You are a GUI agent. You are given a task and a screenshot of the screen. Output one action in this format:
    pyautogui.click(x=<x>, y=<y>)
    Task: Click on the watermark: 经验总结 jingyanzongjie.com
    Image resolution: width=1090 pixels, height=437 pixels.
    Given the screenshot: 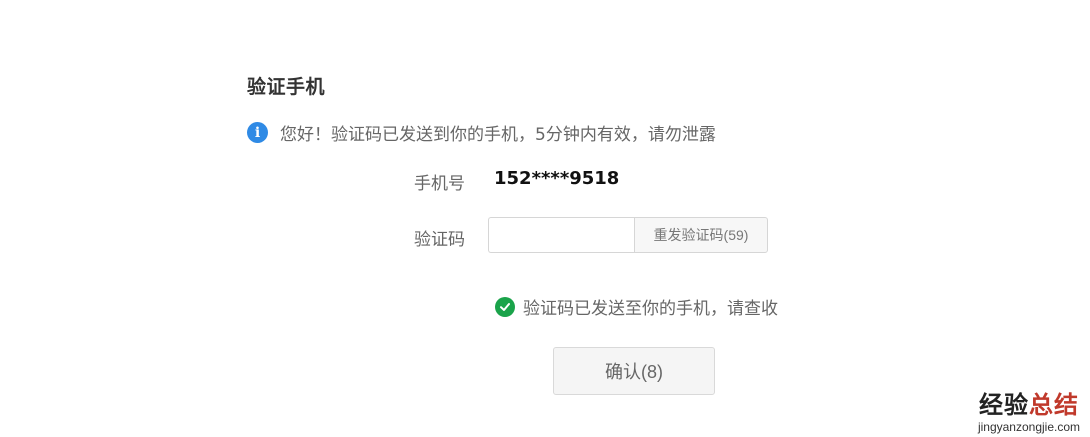 What is the action you would take?
    pyautogui.click(x=1029, y=409)
    